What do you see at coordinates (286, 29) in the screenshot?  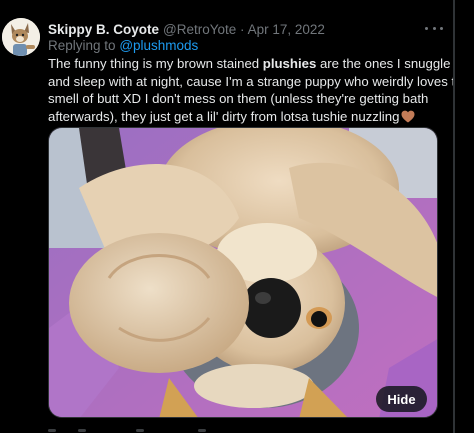 I see `tweet-date: Apr 17, 2022` at bounding box center [286, 29].